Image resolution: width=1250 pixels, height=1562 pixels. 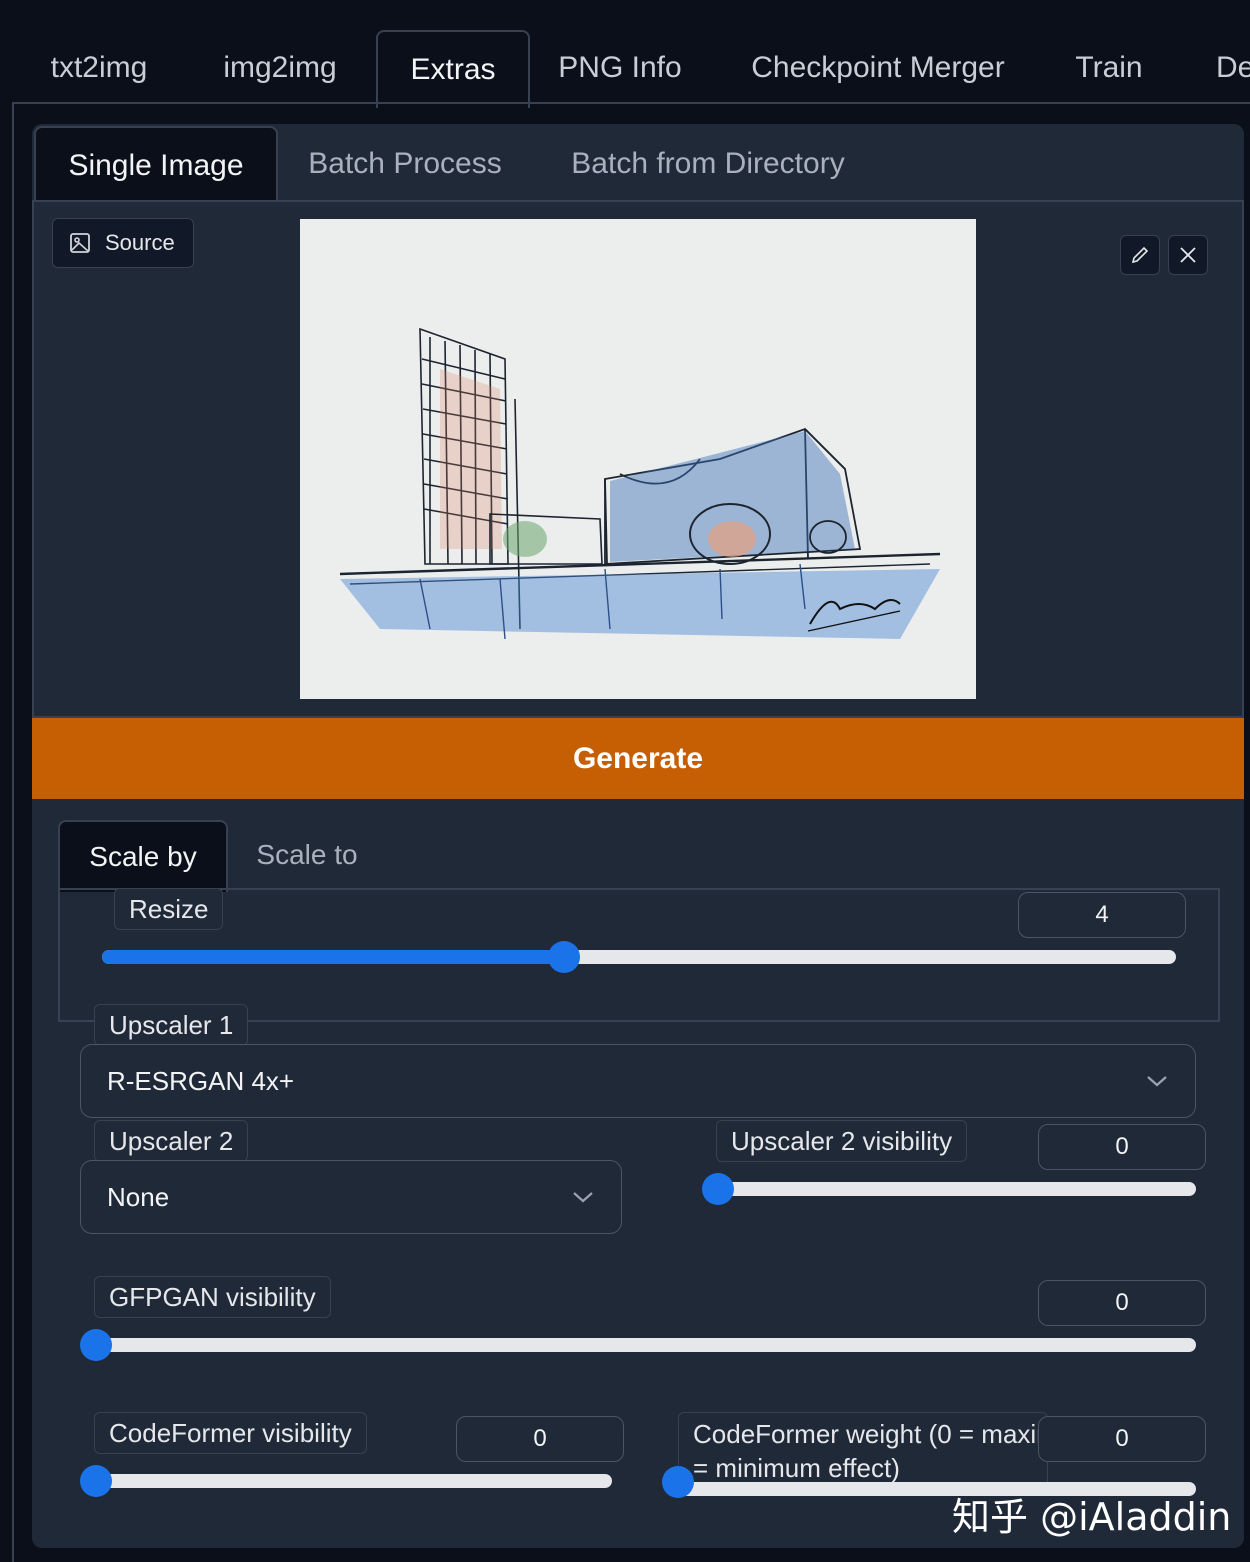 I want to click on resize-label: Resize, so click(x=169, y=909).